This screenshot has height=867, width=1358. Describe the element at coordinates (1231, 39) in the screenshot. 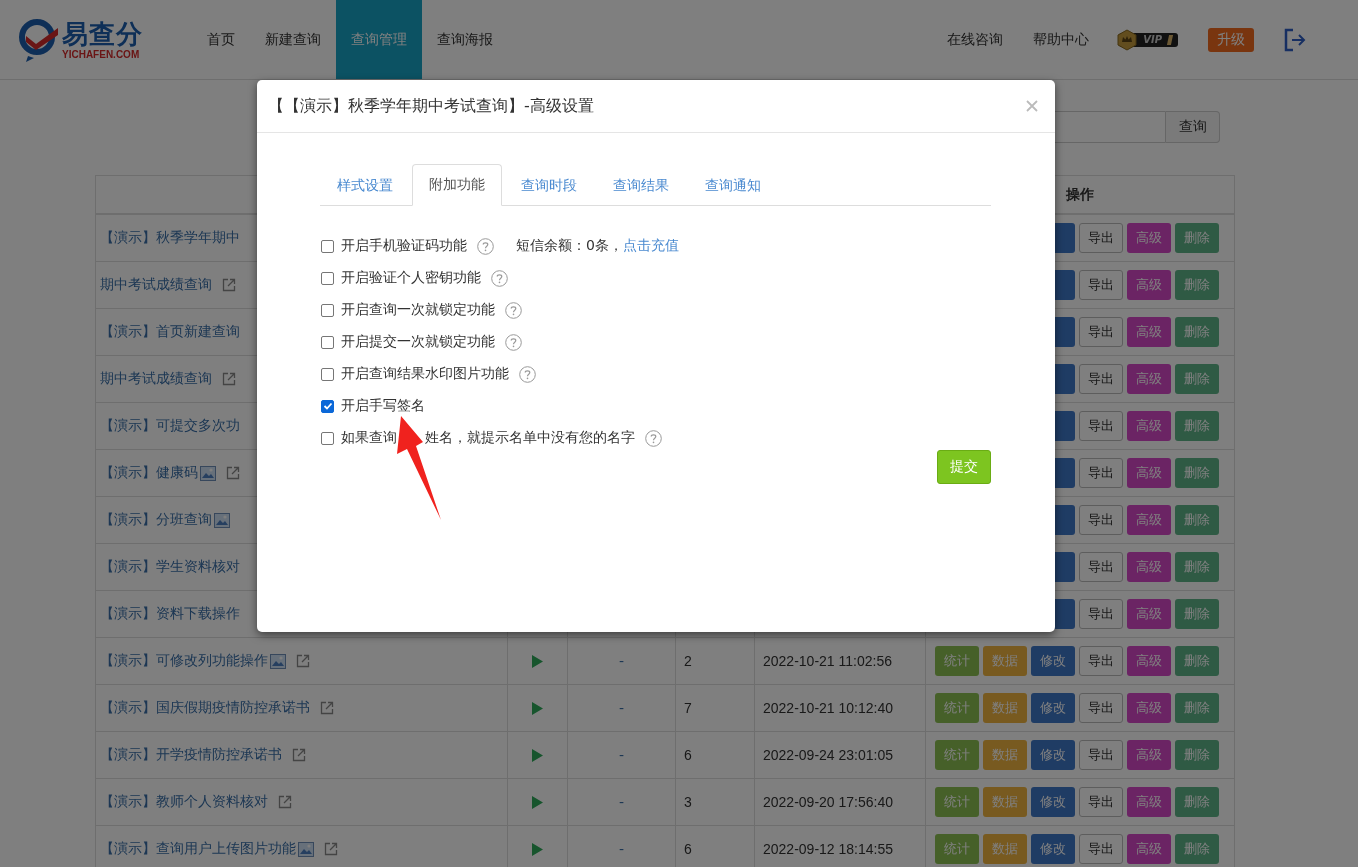

I see `upgrade-button: 升级` at that location.